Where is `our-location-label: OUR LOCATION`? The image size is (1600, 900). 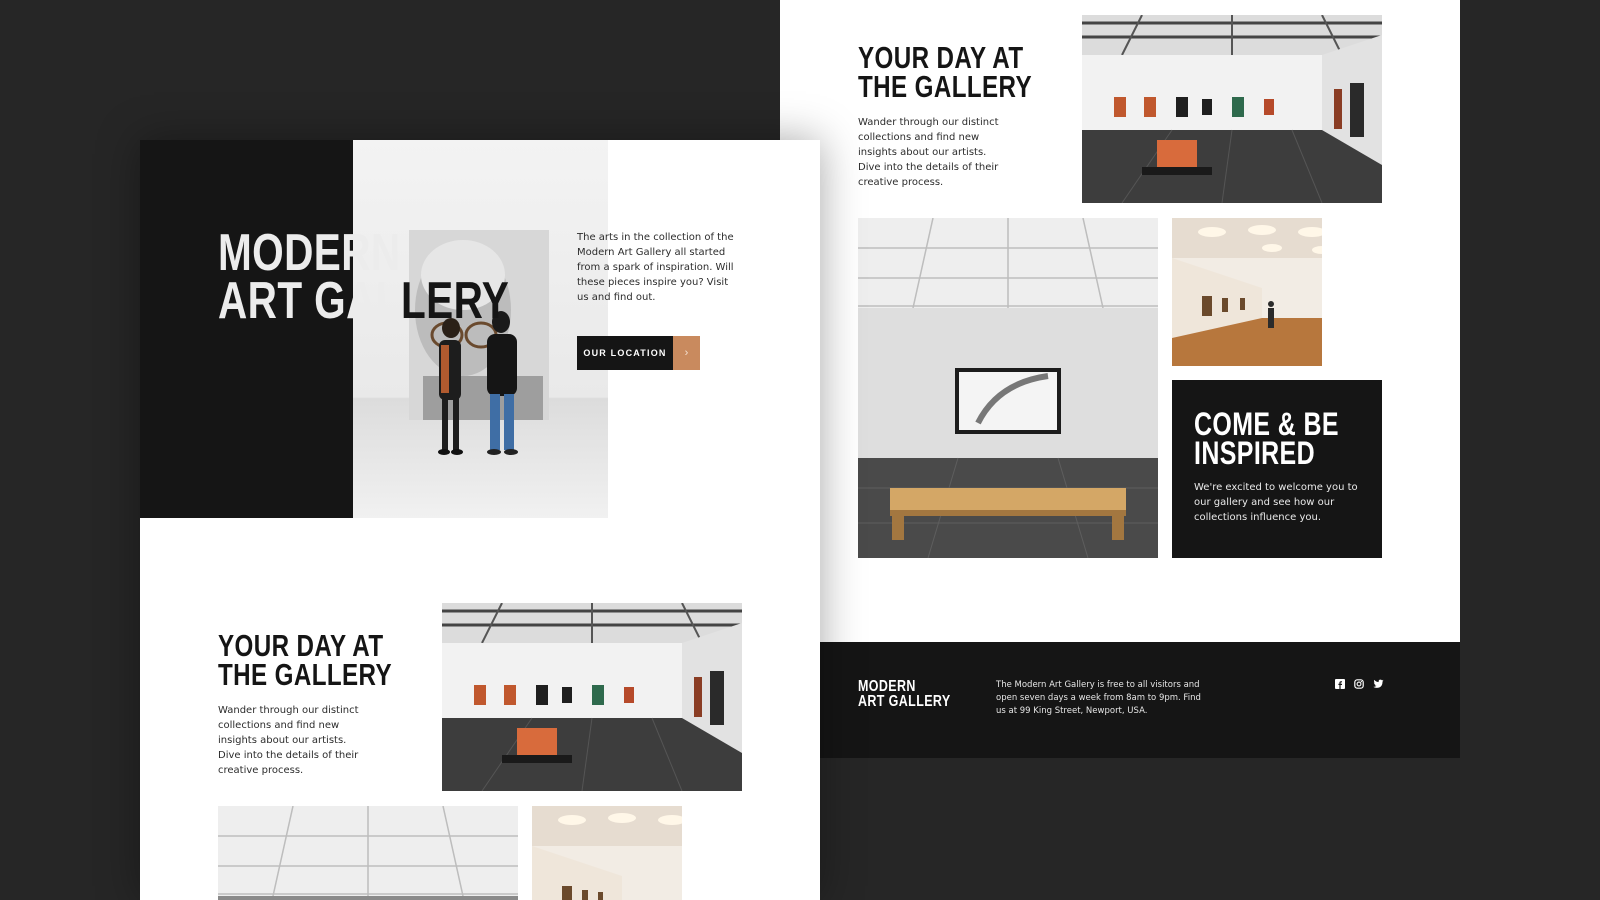
our-location-label: OUR LOCATION is located at coordinates (625, 353).